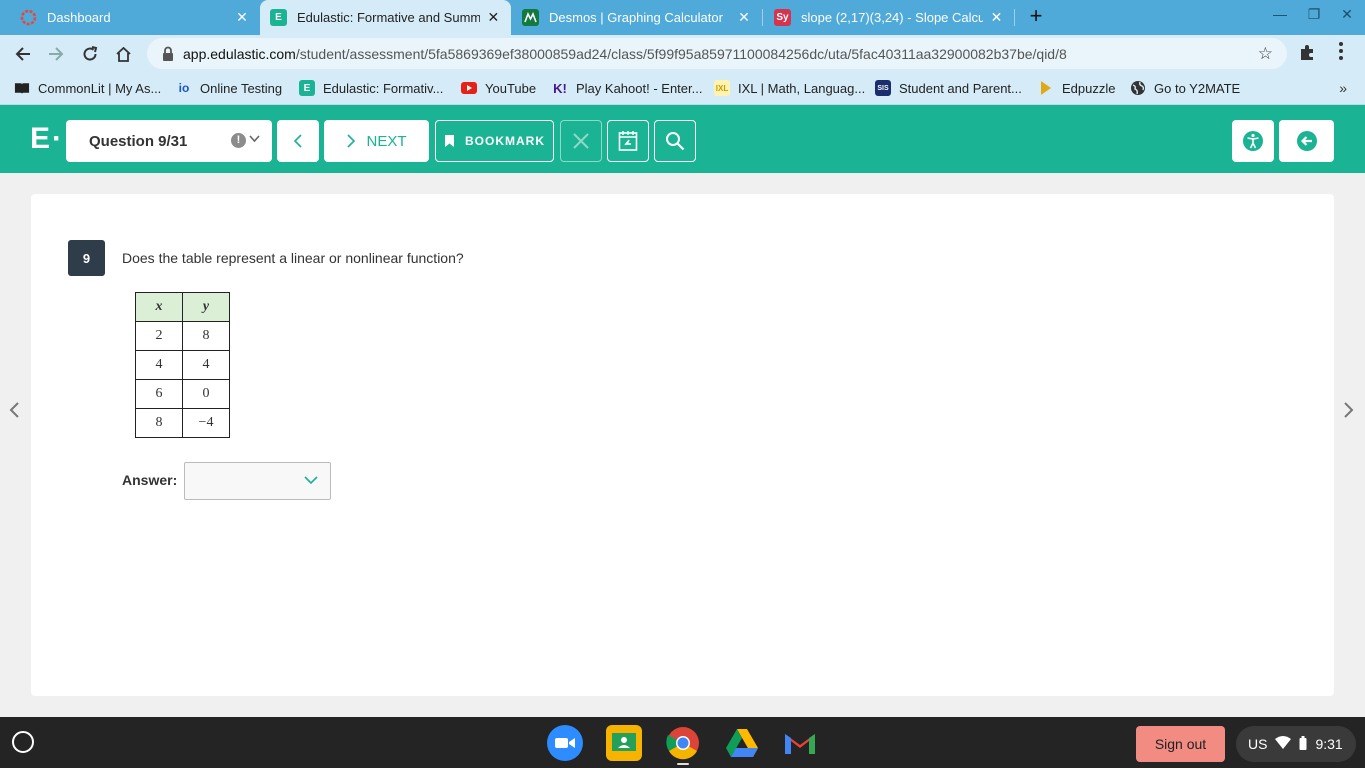 This screenshot has height=768, width=1365. What do you see at coordinates (511, 88) in the screenshot?
I see `bookmark-label: YouTube` at bounding box center [511, 88].